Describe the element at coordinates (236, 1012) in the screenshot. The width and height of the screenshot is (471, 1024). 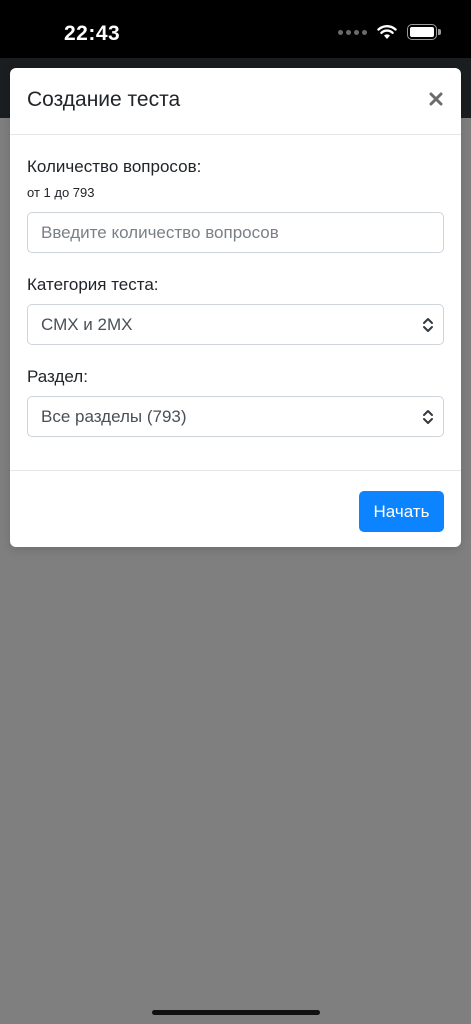
I see `home-indicator` at that location.